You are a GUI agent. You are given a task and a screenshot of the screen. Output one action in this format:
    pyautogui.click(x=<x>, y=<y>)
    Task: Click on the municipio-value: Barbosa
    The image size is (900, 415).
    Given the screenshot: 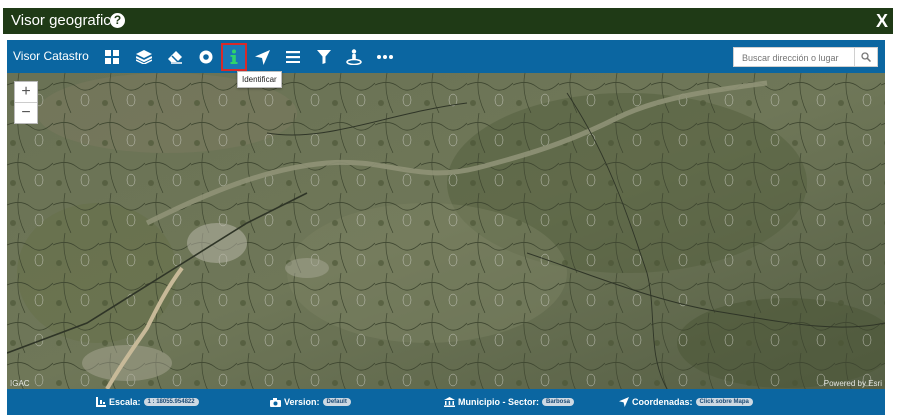 What is the action you would take?
    pyautogui.click(x=558, y=402)
    